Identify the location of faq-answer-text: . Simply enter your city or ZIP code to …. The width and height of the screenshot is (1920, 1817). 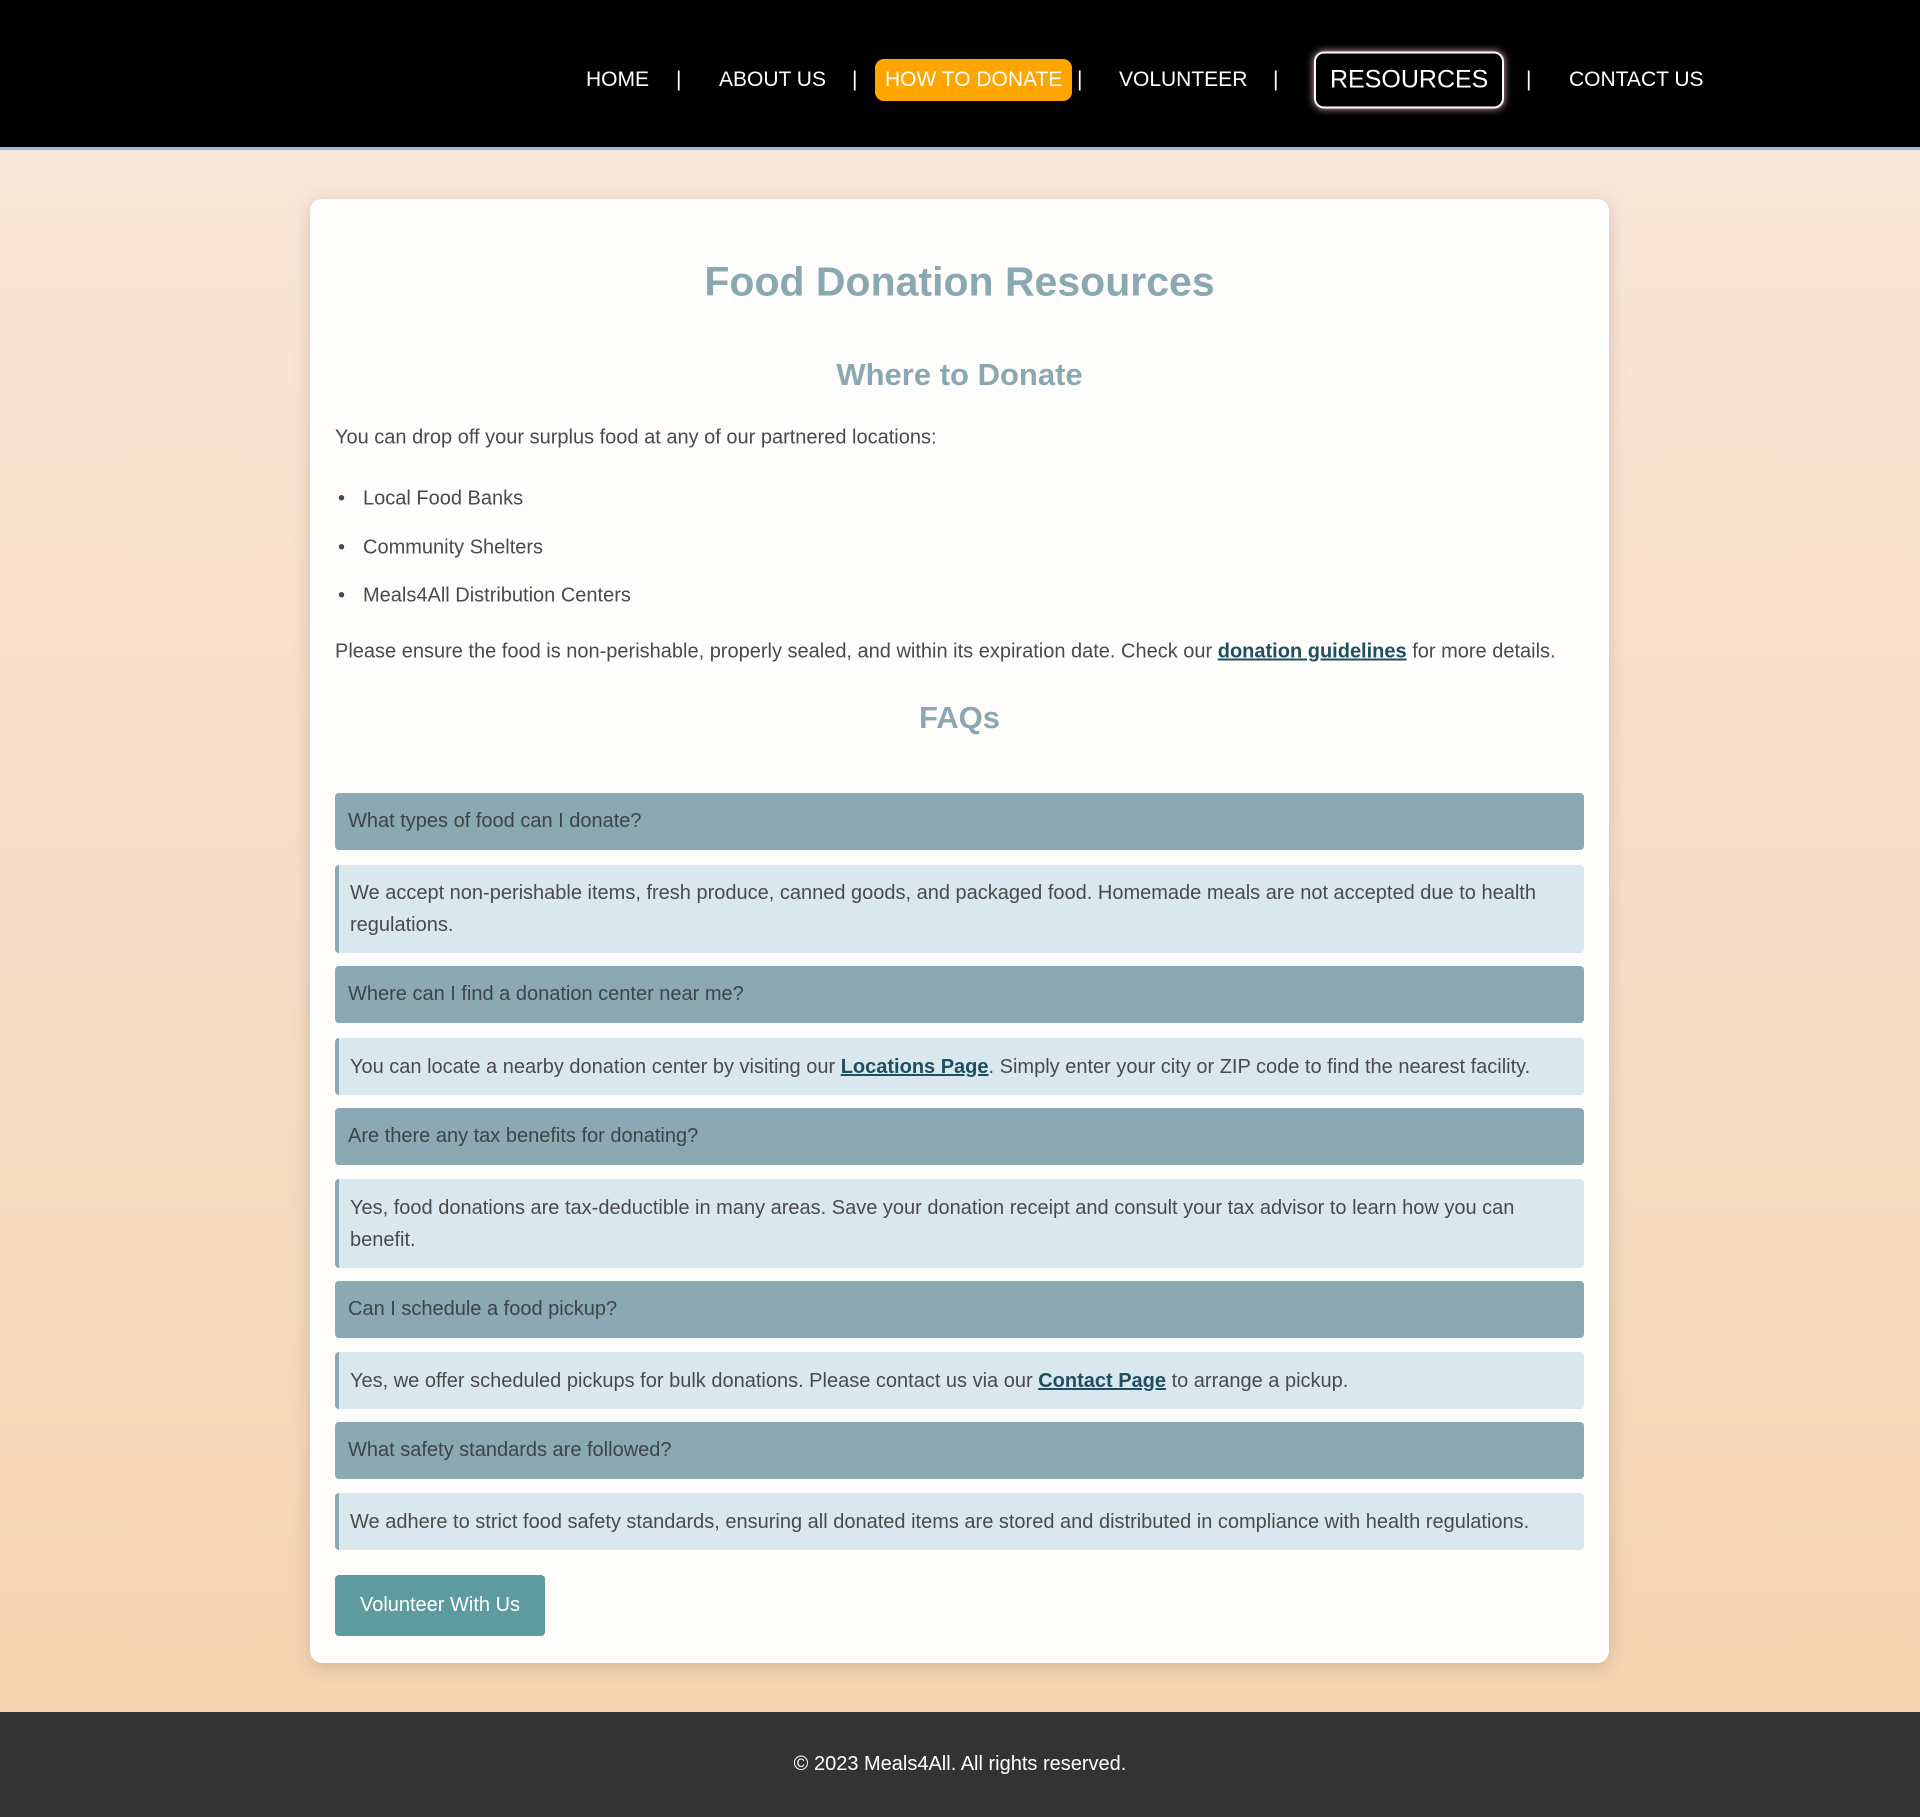
(1259, 1066).